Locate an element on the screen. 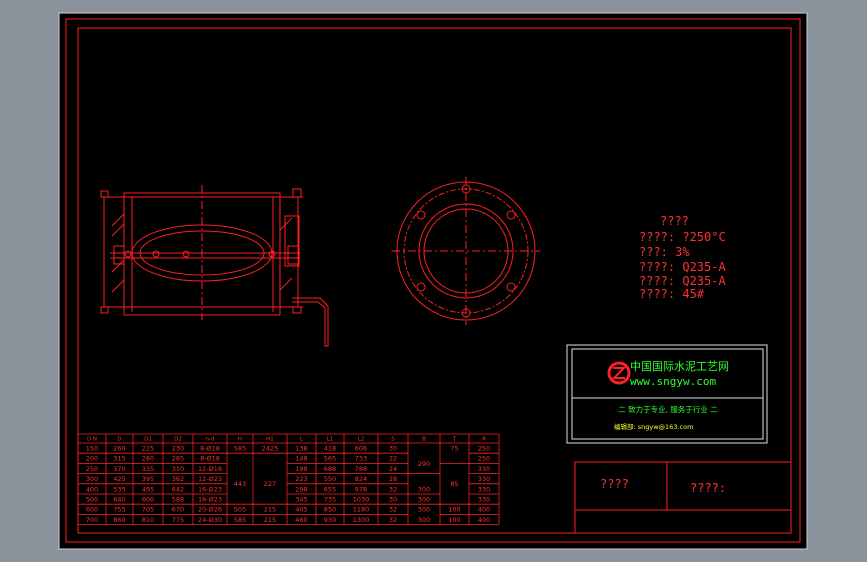 This screenshot has width=867, height=562. table-header-cell: R is located at coordinates (484, 440).